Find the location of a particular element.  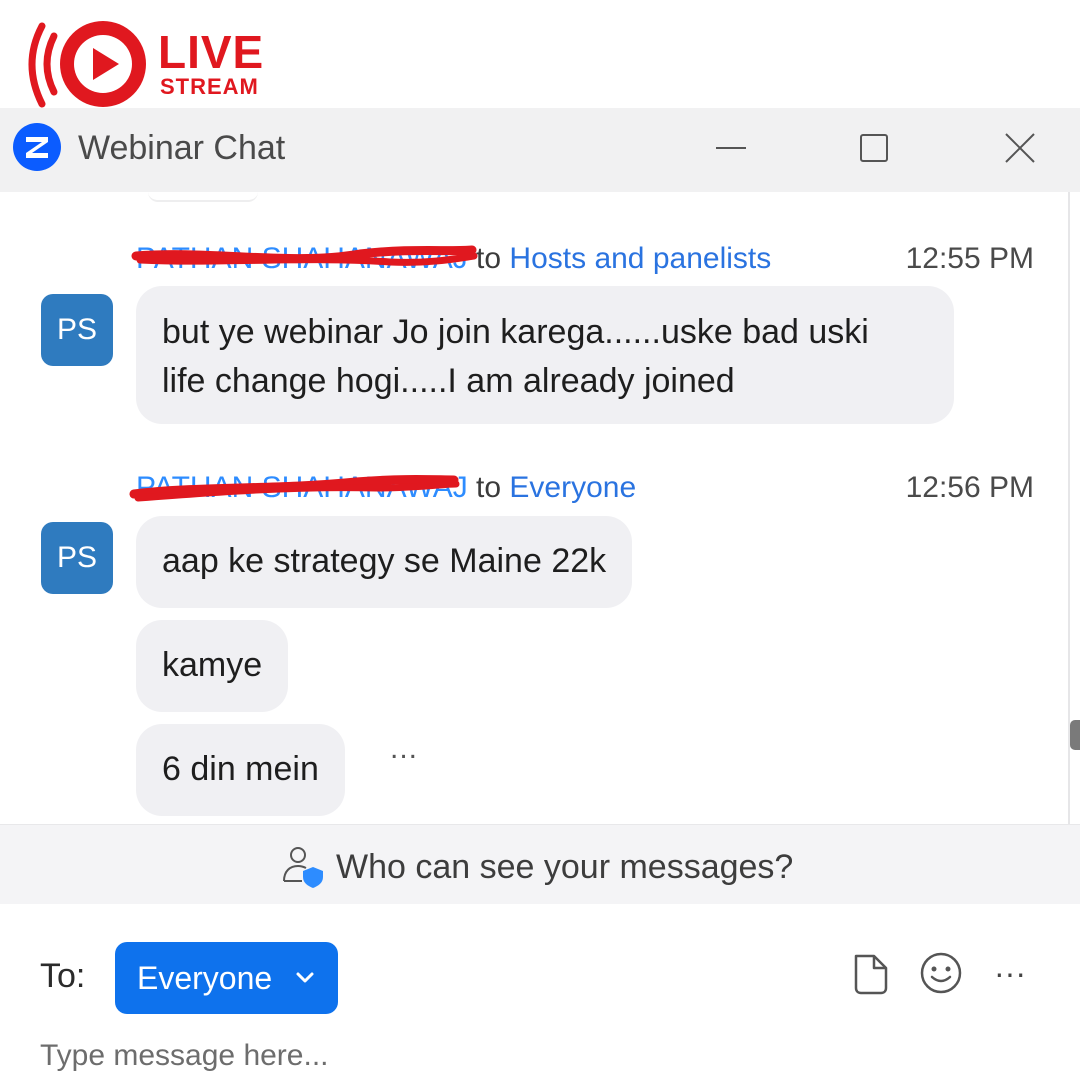

recipient-name: Hosts and panelists is located at coordinates (640, 258).